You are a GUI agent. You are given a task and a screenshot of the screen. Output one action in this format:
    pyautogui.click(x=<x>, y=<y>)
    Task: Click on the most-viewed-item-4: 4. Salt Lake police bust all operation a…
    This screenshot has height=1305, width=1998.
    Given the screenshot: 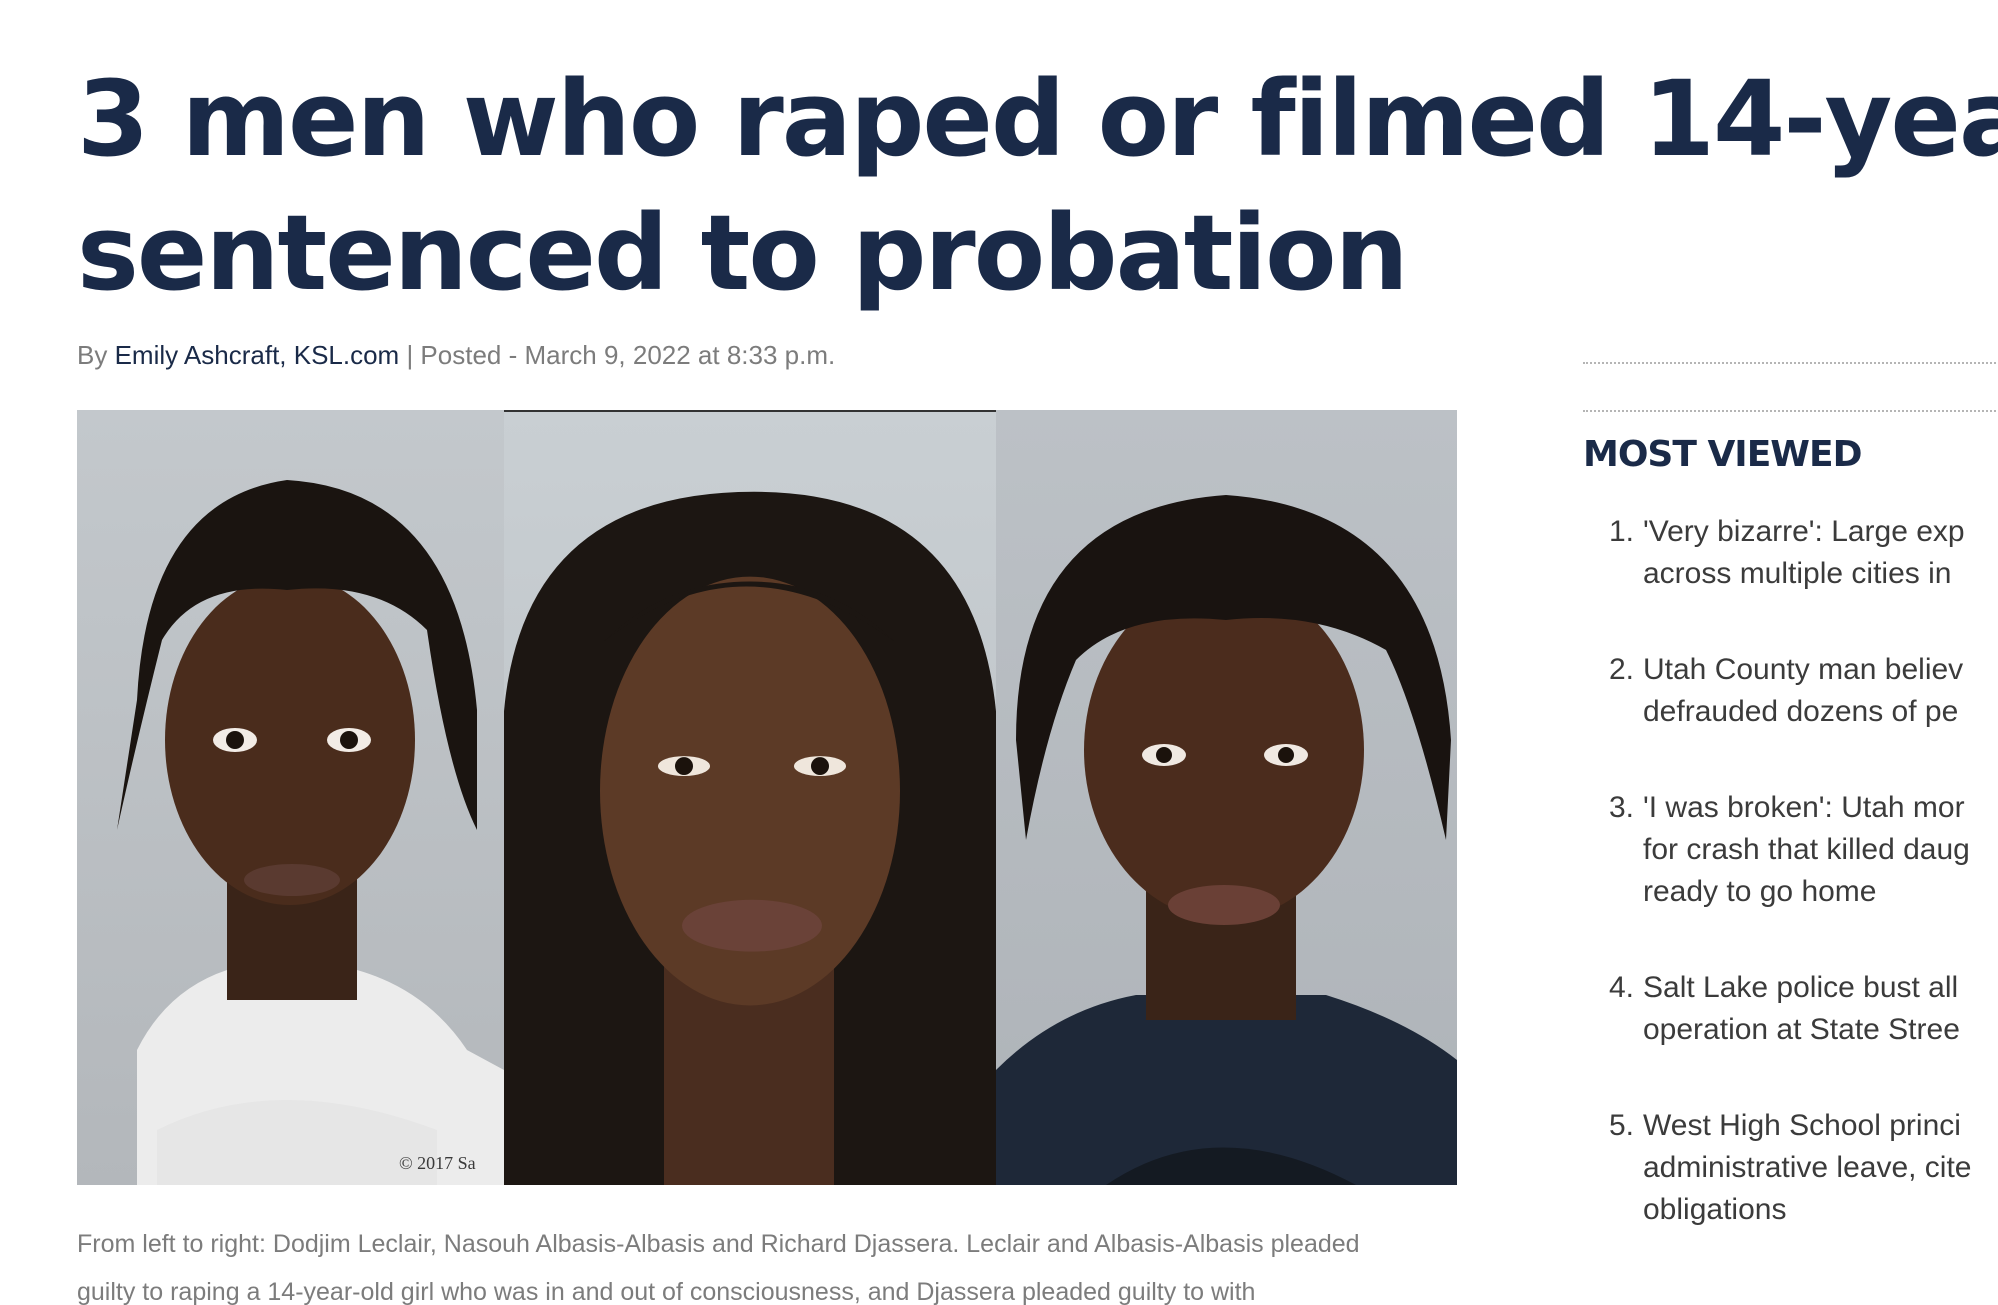 What is the action you would take?
    pyautogui.click(x=1790, y=1009)
    